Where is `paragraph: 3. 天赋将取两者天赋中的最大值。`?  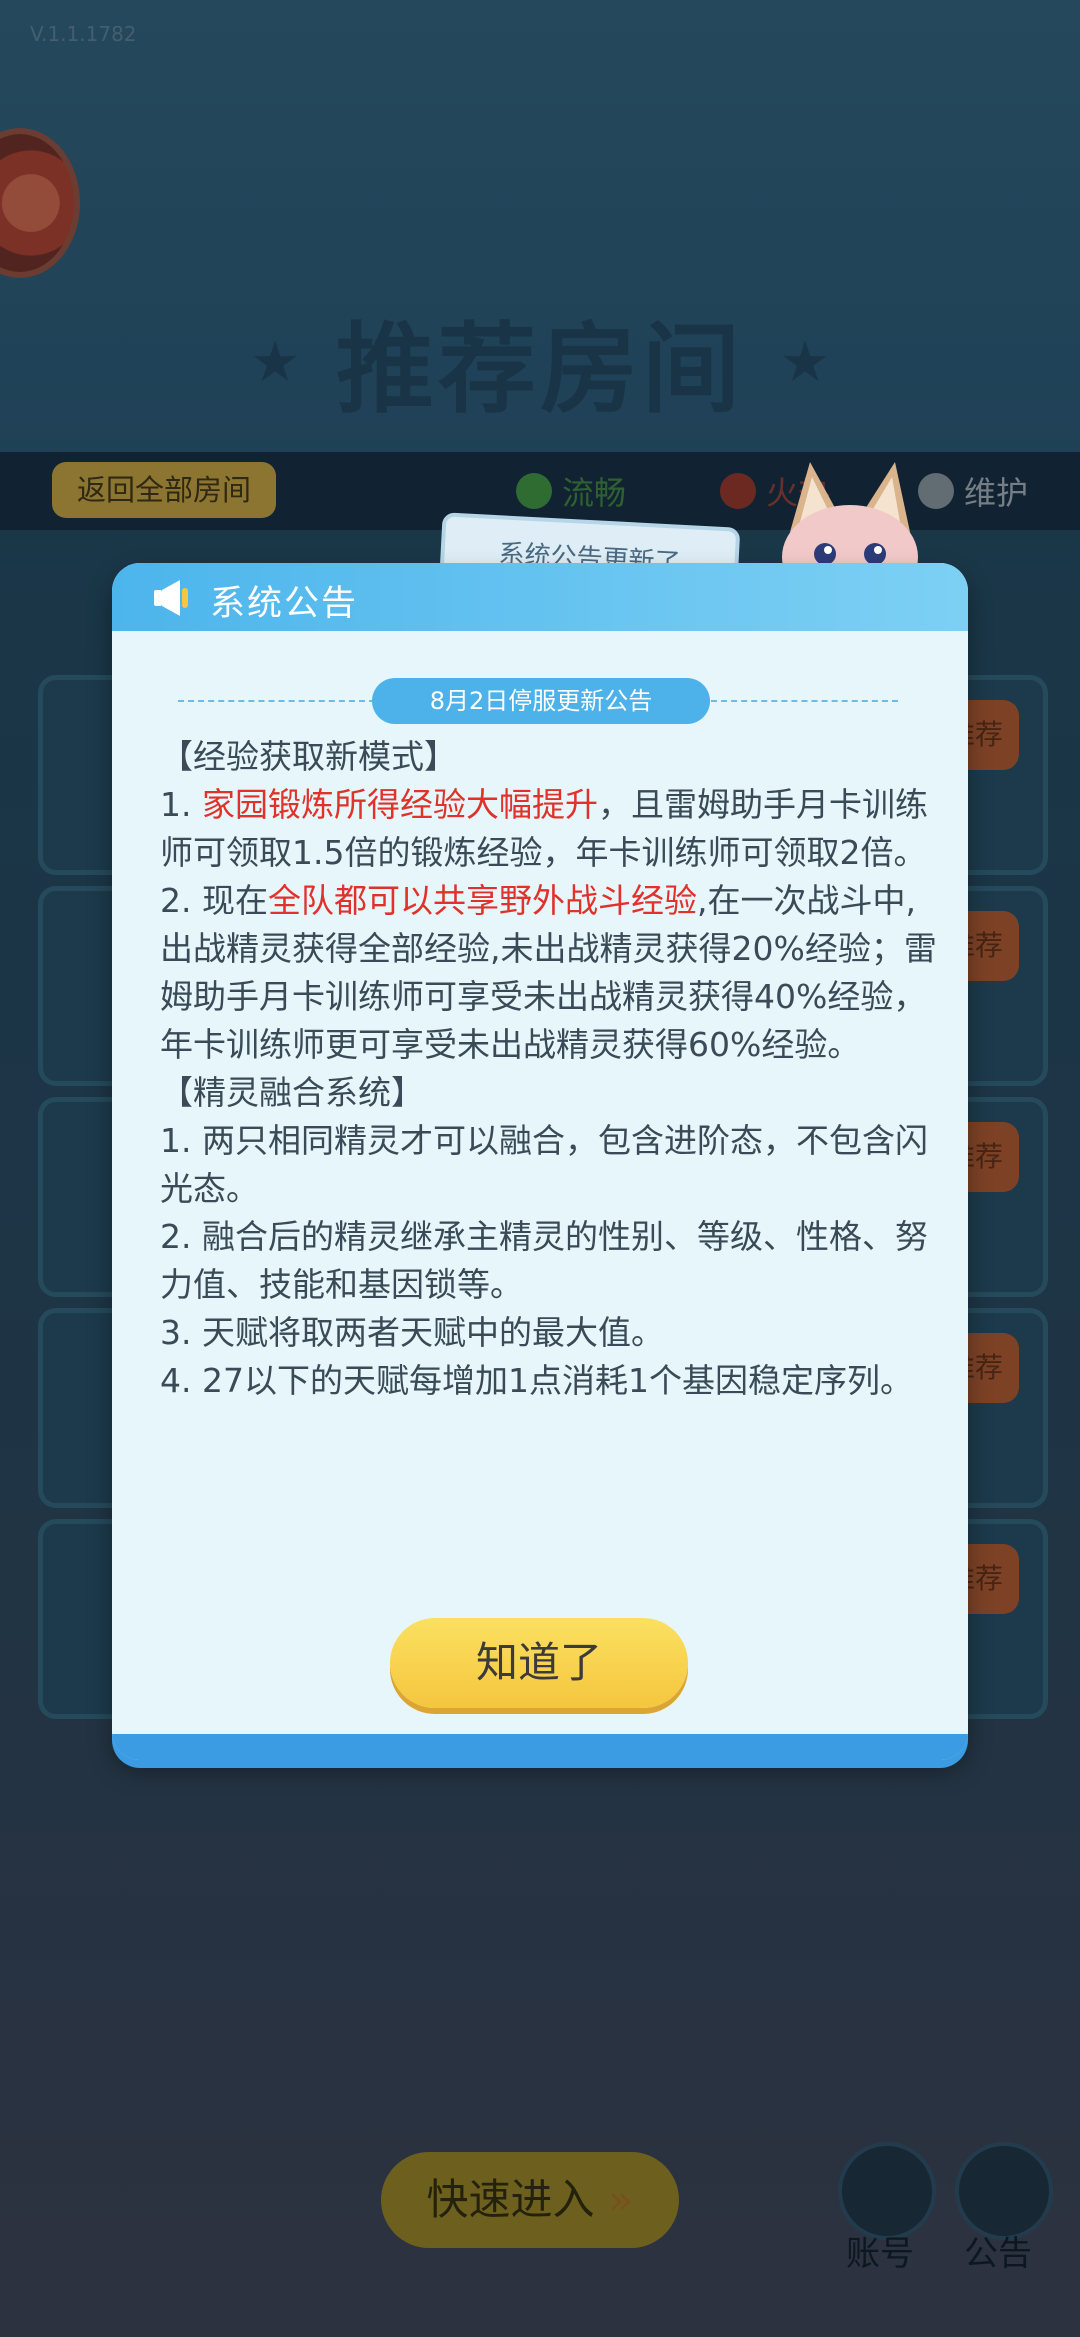
paragraph: 3. 天赋将取两者天赋中的最大值。 is located at coordinates (412, 1332).